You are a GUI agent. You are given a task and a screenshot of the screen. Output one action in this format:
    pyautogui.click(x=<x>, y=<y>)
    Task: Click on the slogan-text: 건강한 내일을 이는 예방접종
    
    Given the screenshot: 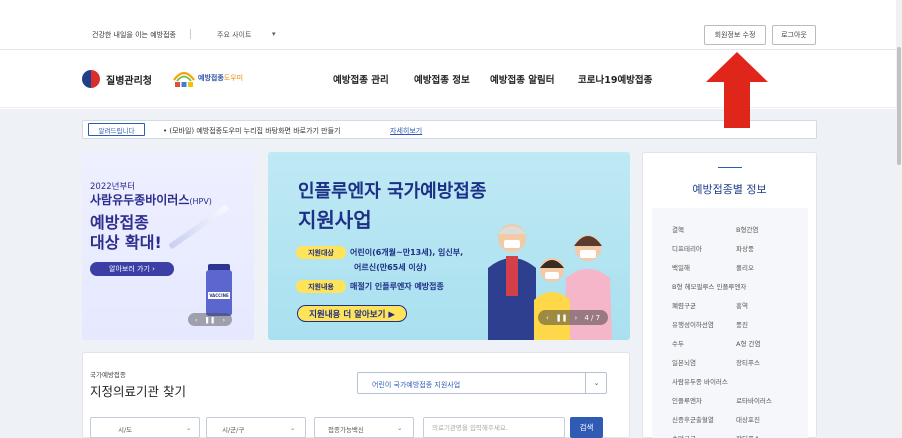 What is the action you would take?
    pyautogui.click(x=134, y=35)
    